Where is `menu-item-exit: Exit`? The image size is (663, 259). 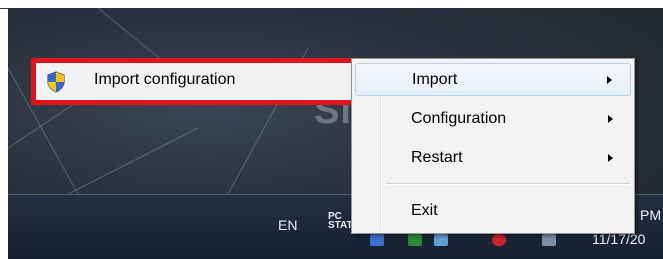
menu-item-exit: Exit is located at coordinates (493, 211).